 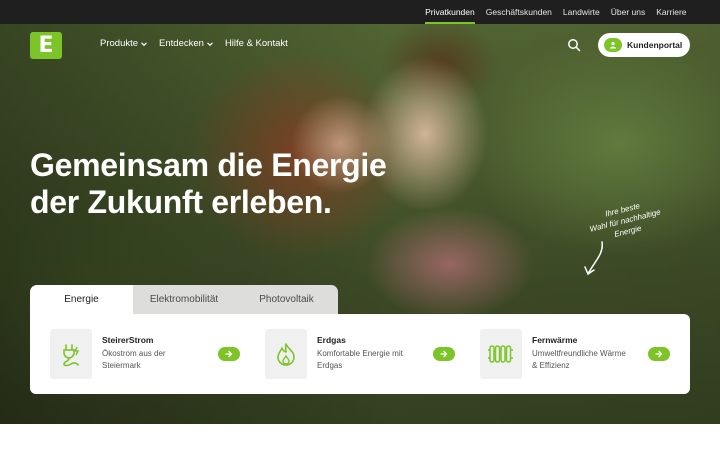 I want to click on logo-letter: E, so click(x=46, y=45).